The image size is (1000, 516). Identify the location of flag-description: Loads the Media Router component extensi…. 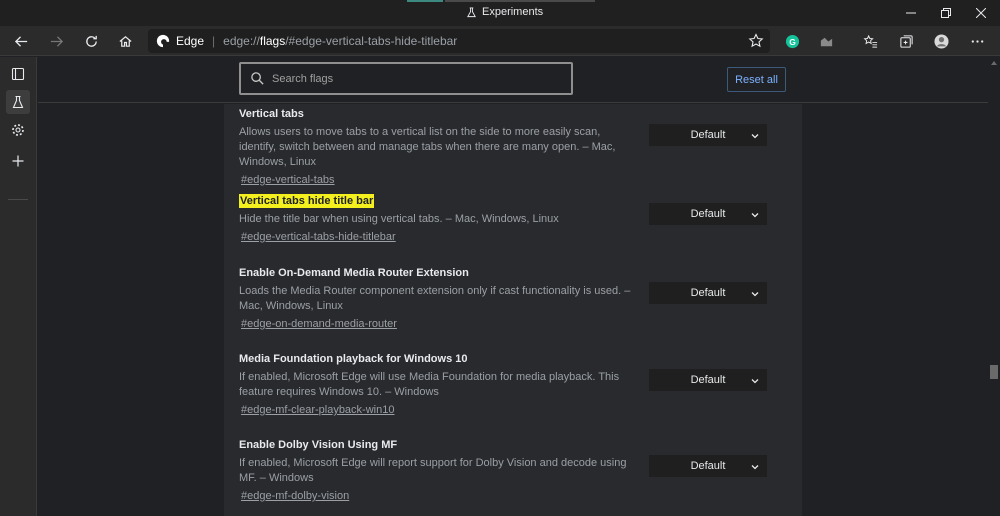
(435, 298).